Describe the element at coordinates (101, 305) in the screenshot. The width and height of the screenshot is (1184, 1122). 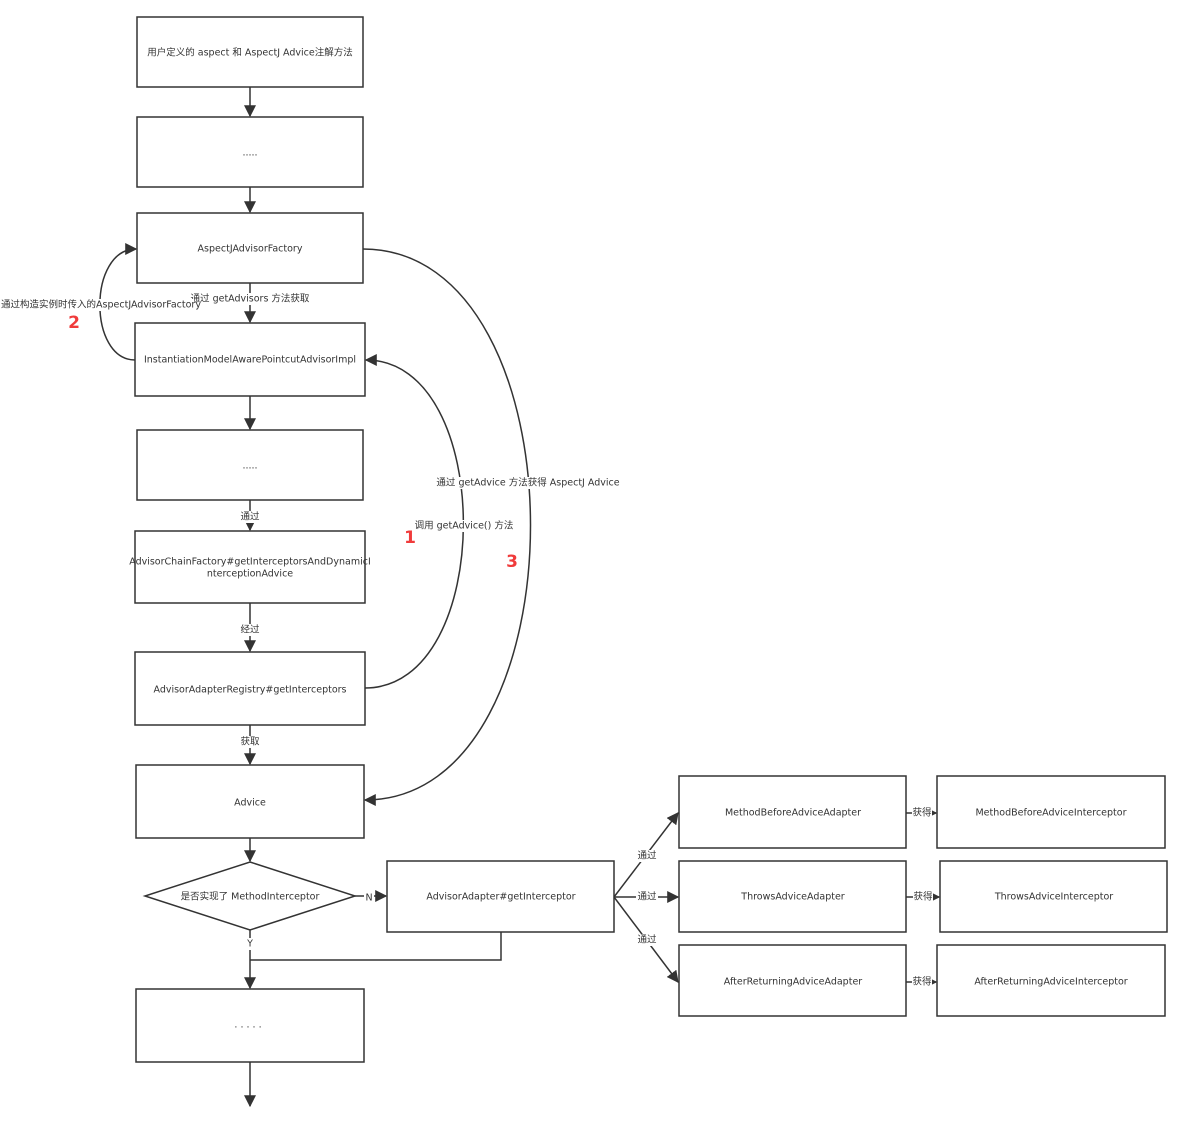
I see `label-via-constructor: 通过构造实例时传入的AspectJAdvisorFactory` at that location.